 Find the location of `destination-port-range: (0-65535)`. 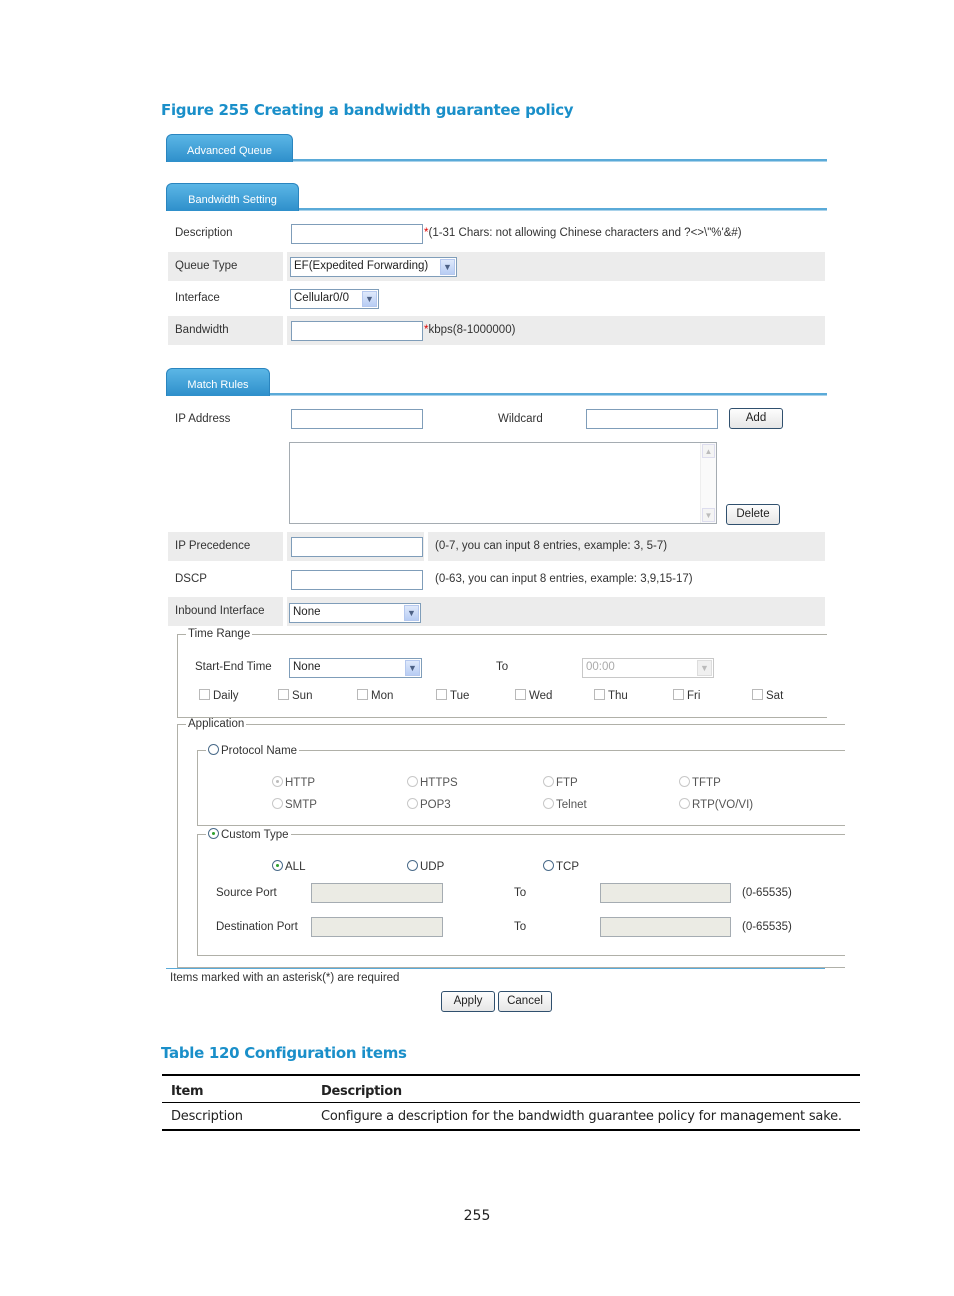

destination-port-range: (0-65535) is located at coordinates (767, 927).